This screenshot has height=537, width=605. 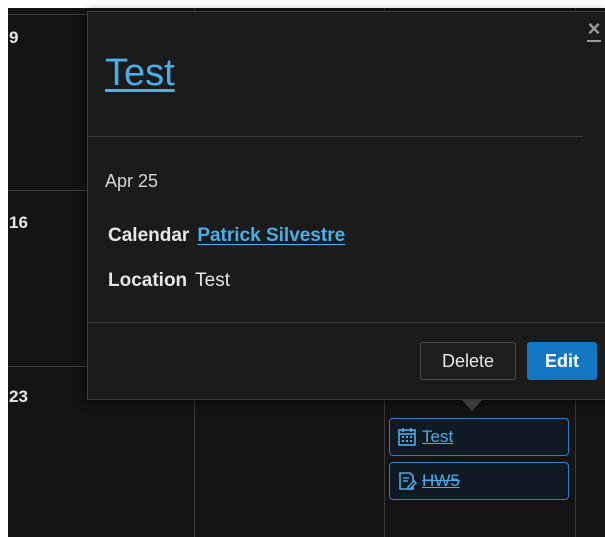 I want to click on location-label: Location, so click(x=148, y=280).